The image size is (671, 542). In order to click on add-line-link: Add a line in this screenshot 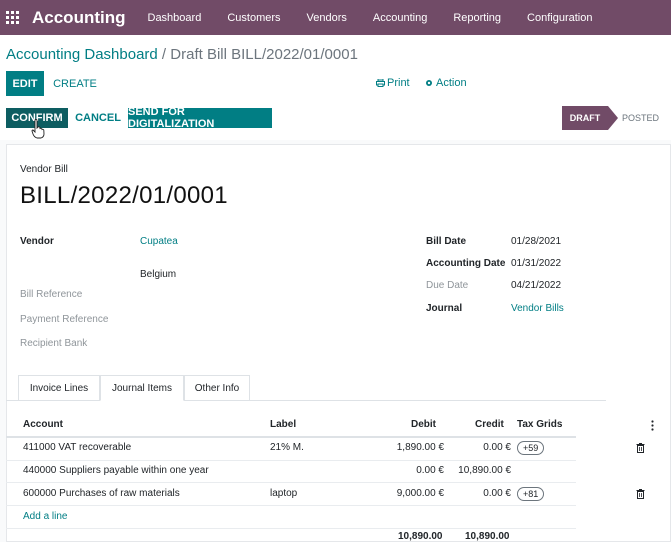, I will do `click(45, 516)`.